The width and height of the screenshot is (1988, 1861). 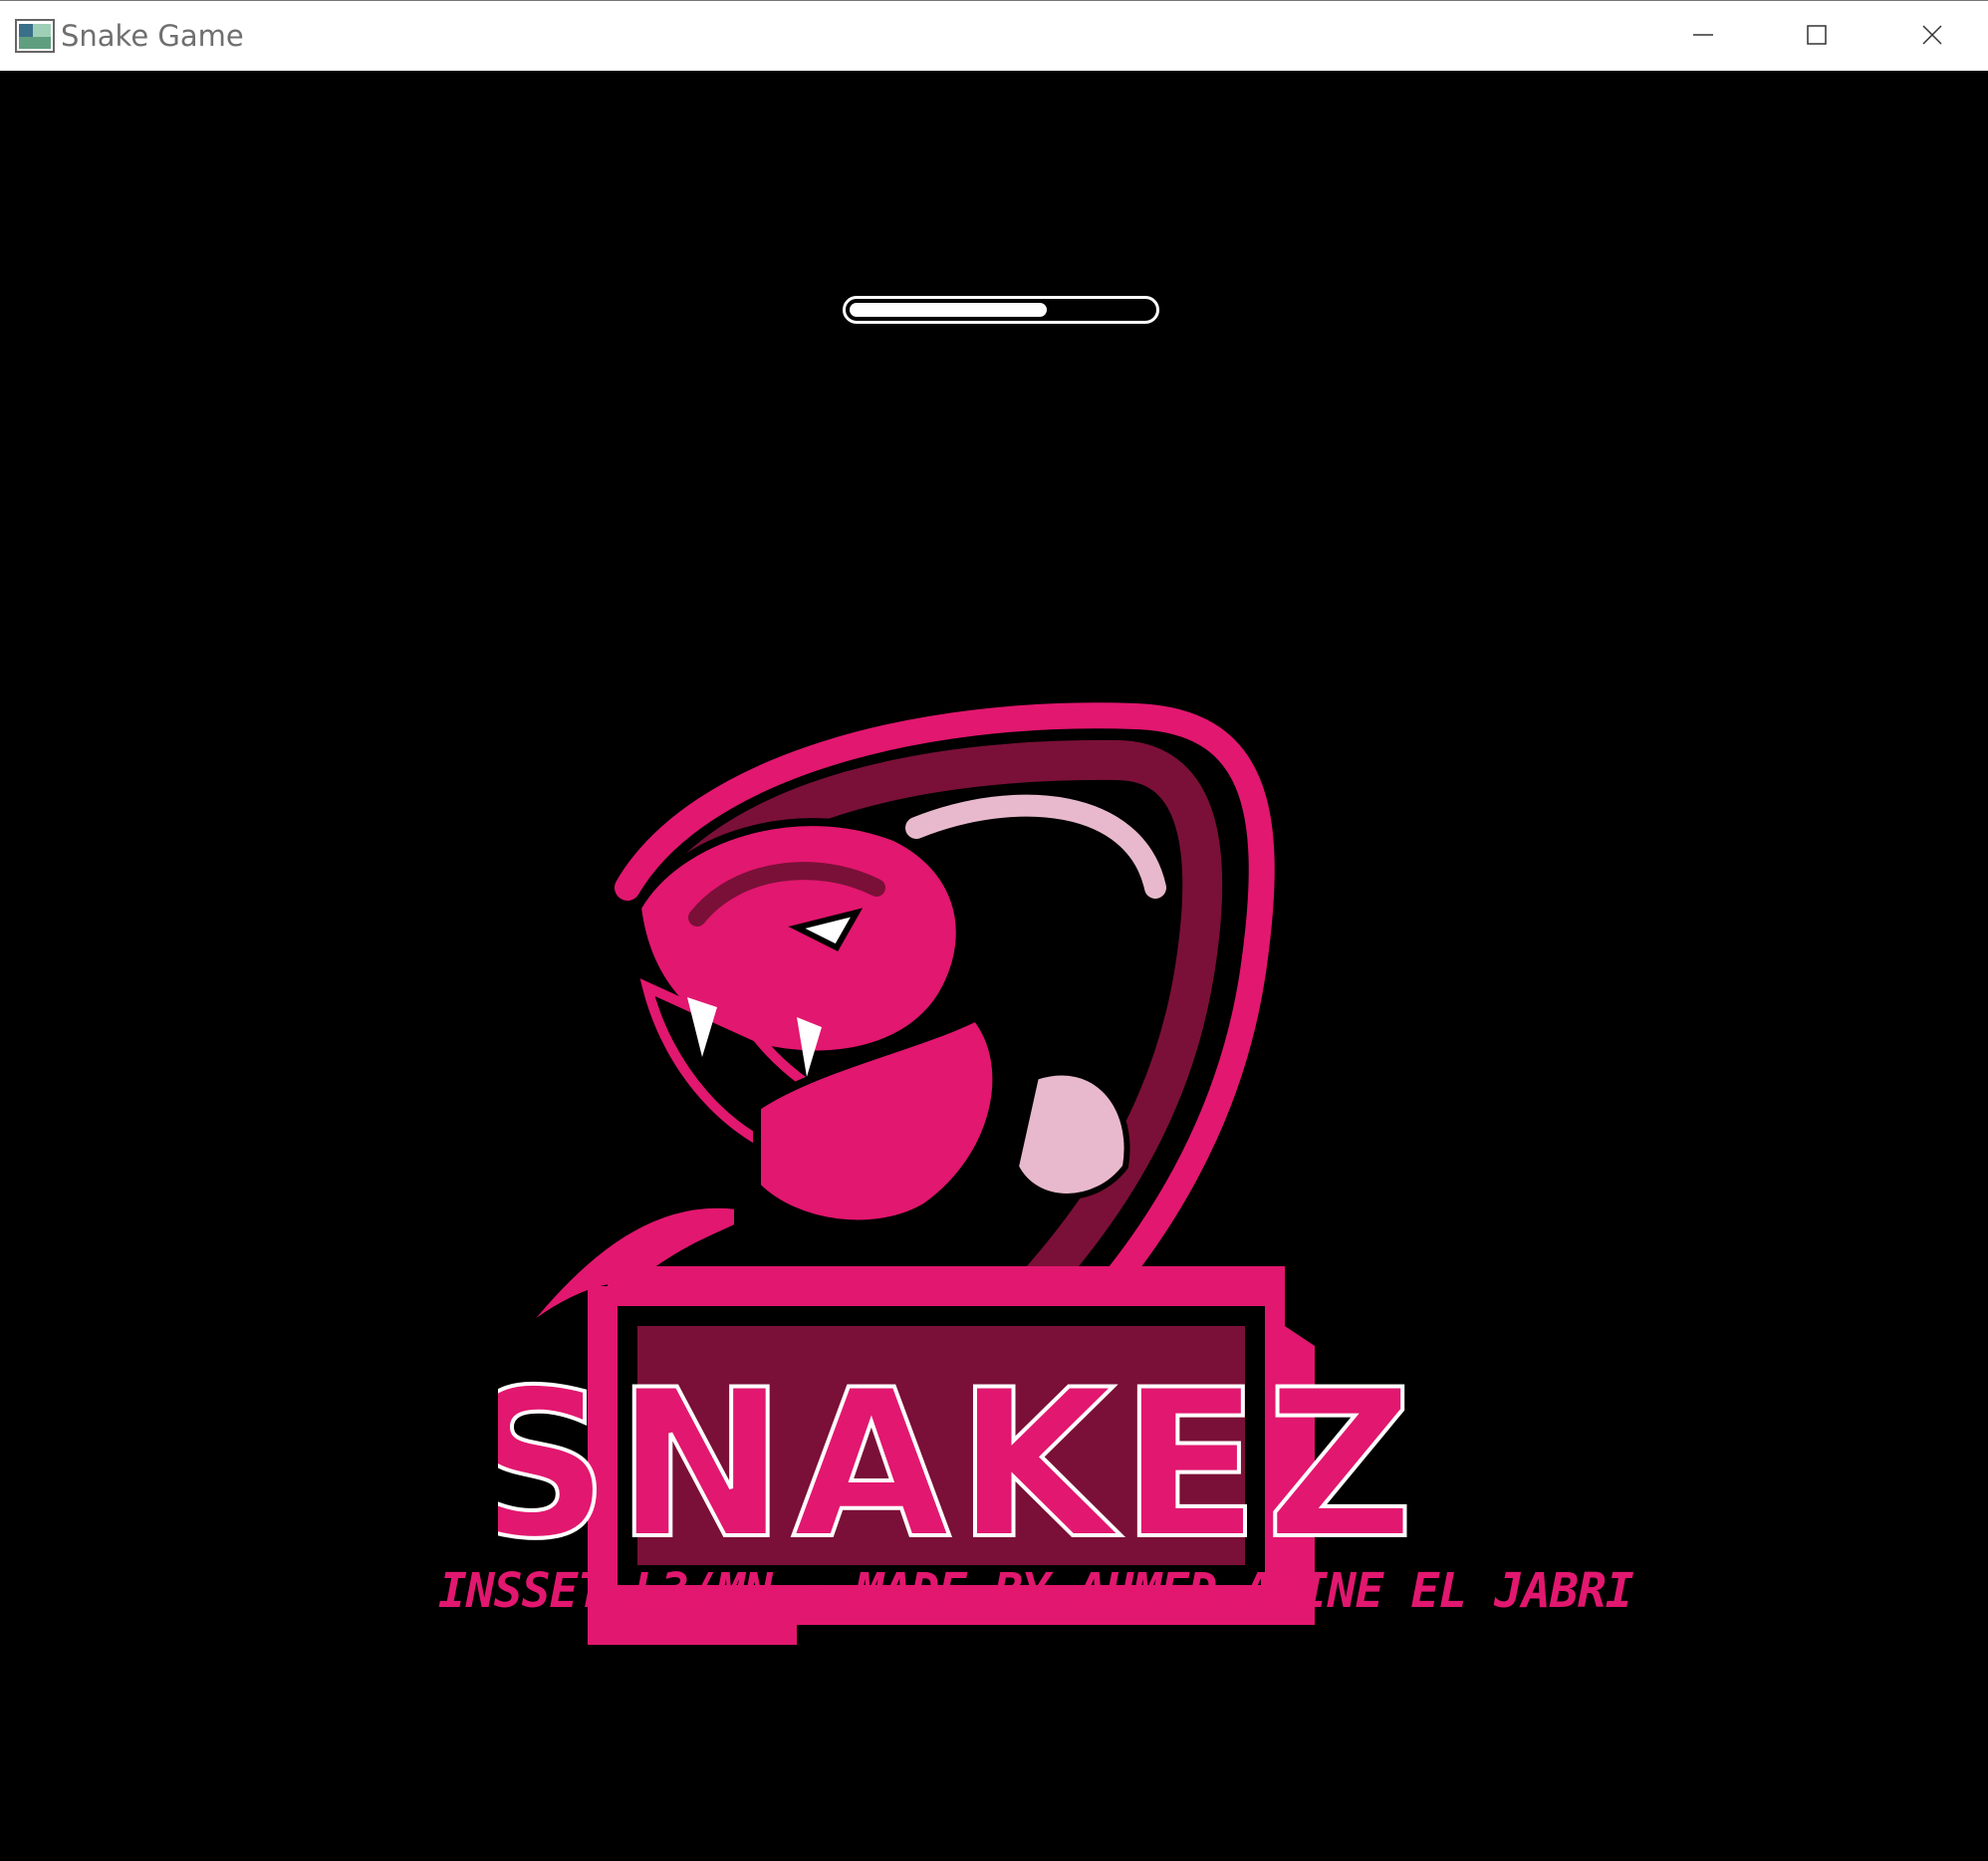 I want to click on app-window-icon, so click(x=35, y=36).